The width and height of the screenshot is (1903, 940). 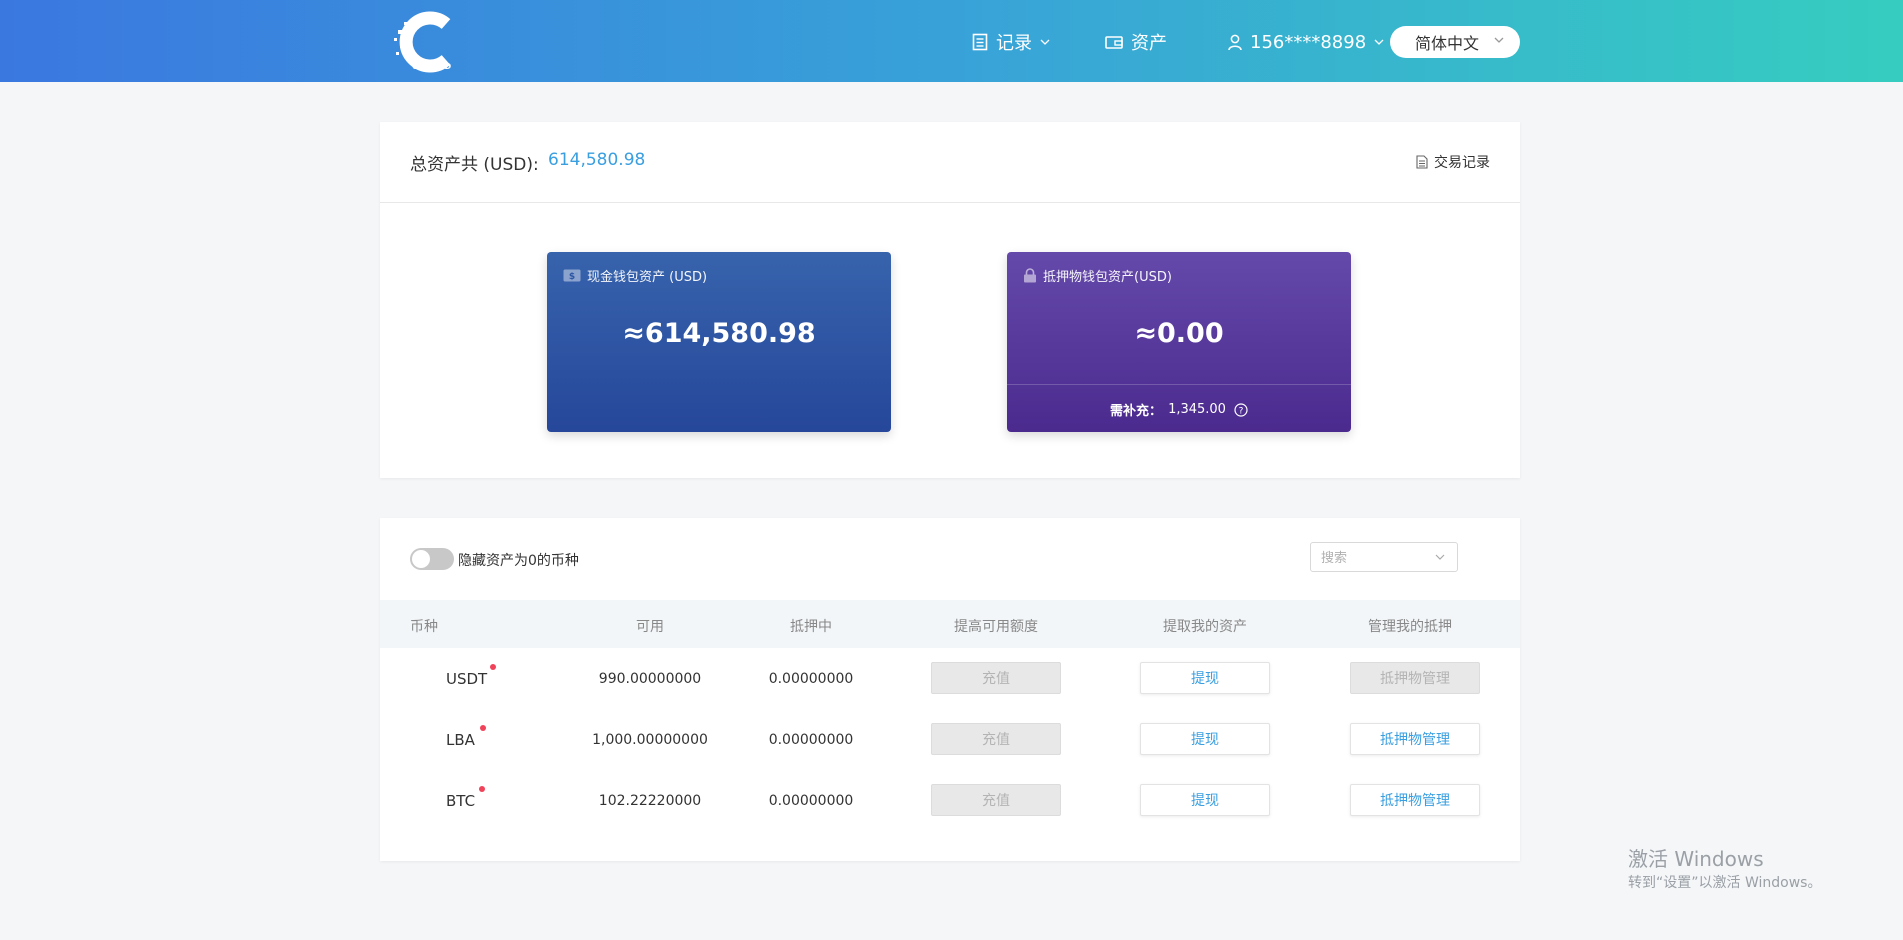 What do you see at coordinates (424, 627) in the screenshot?
I see `column-header-coin: 币种` at bounding box center [424, 627].